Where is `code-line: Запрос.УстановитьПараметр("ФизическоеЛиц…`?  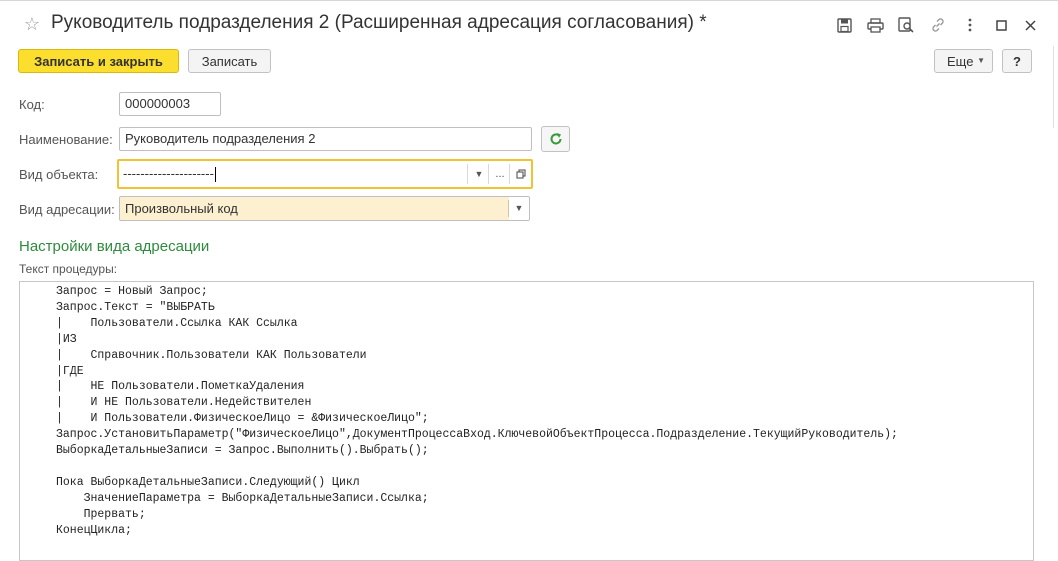
code-line: Запрос.УстановитьПараметр("ФизическоеЛиц… is located at coordinates (477, 435).